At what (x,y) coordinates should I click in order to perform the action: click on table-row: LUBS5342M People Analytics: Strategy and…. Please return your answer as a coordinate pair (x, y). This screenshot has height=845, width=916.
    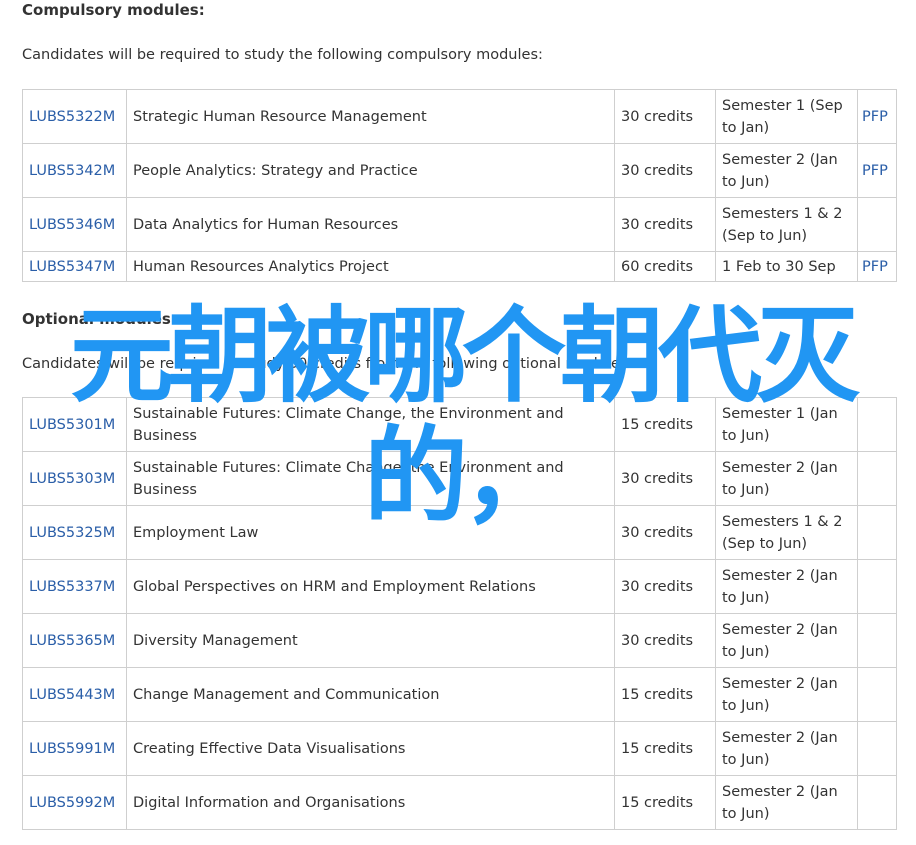
    Looking at the image, I should click on (459, 170).